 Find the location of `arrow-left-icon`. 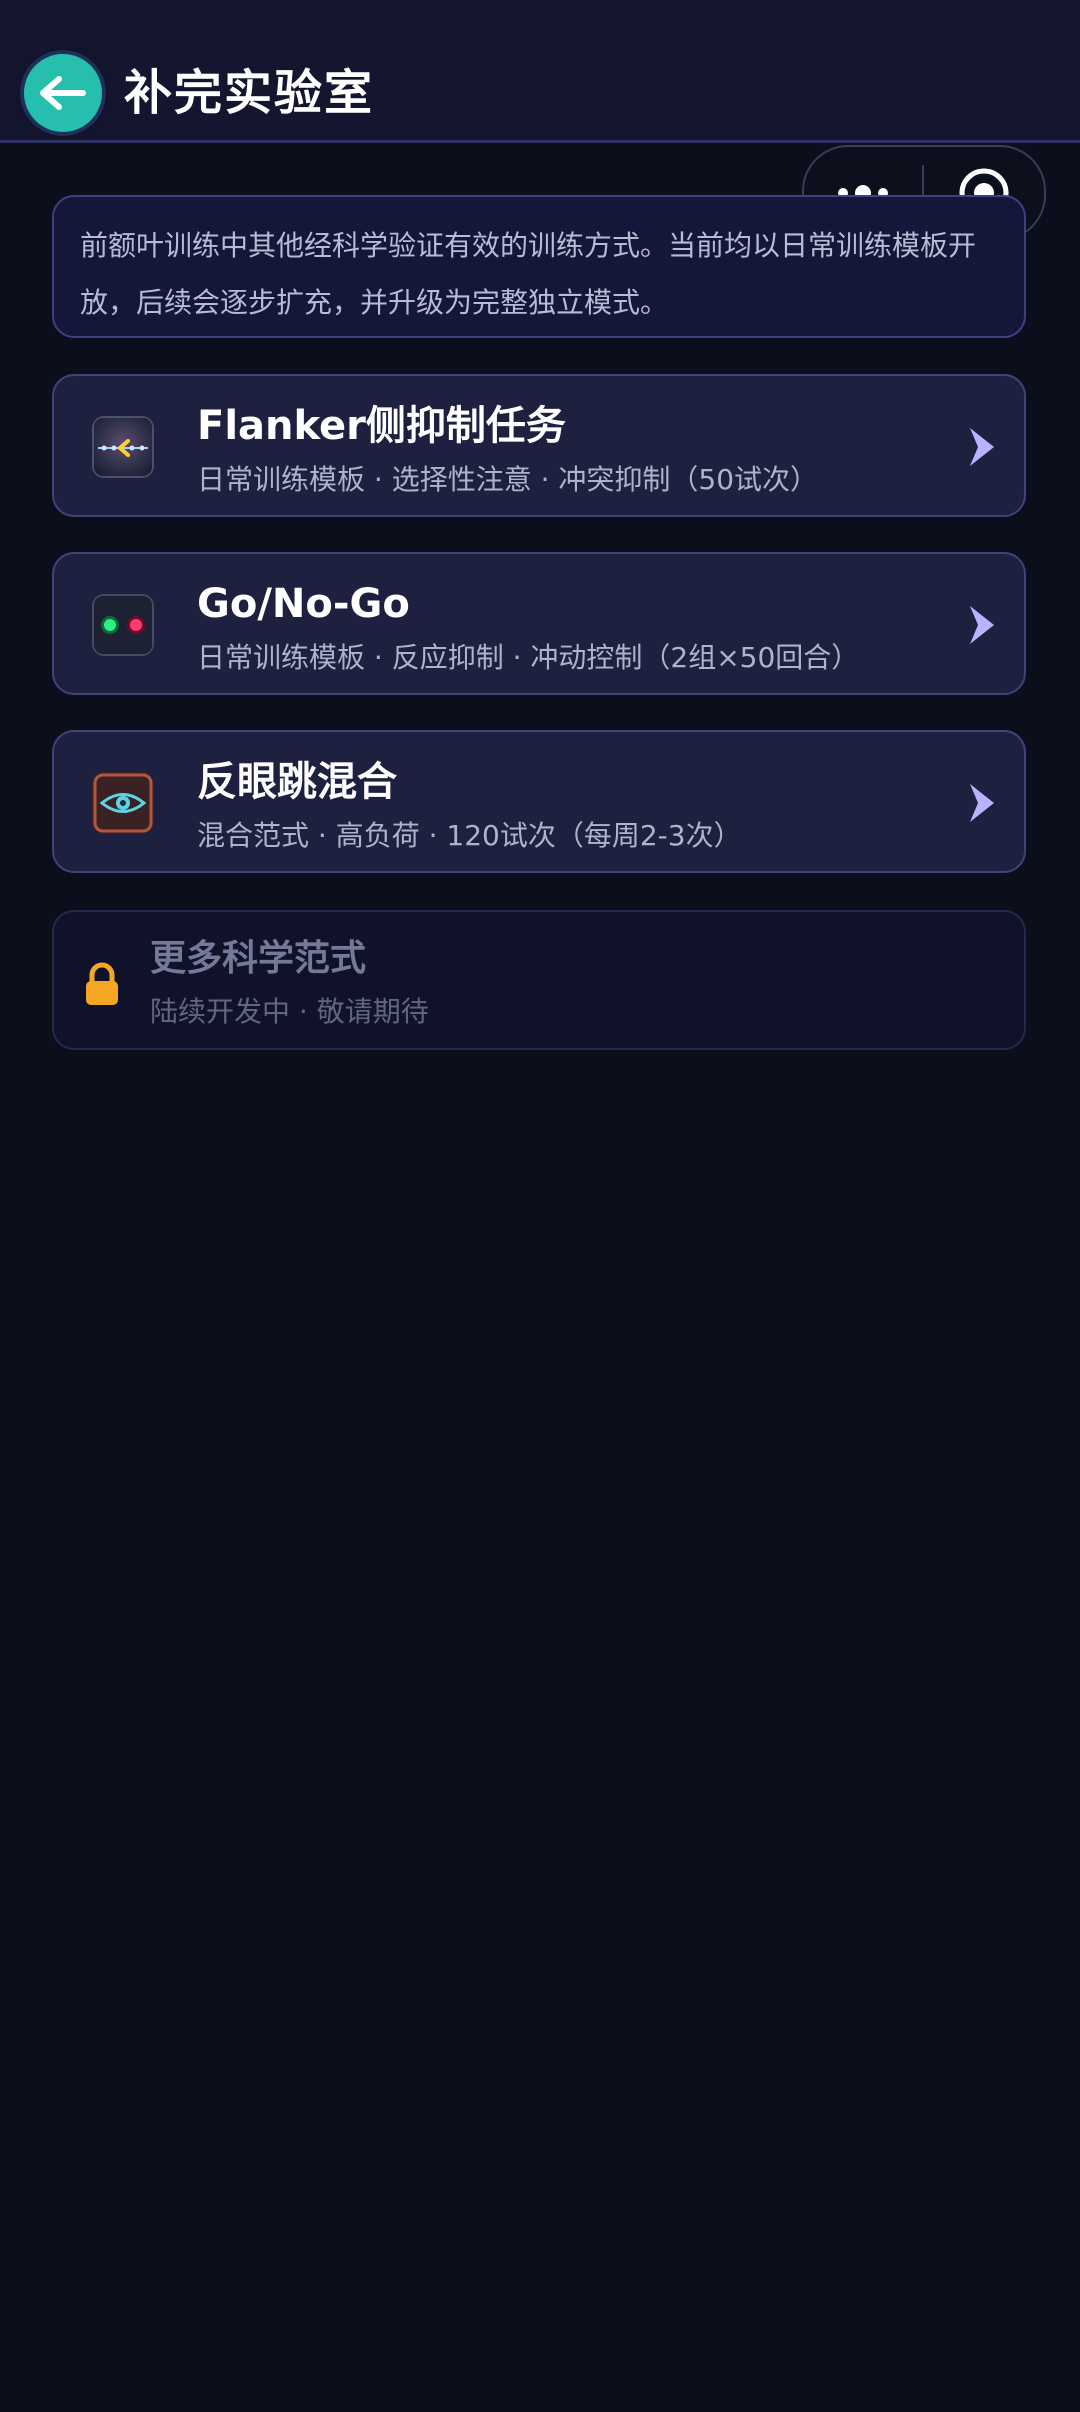

arrow-left-icon is located at coordinates (63, 93).